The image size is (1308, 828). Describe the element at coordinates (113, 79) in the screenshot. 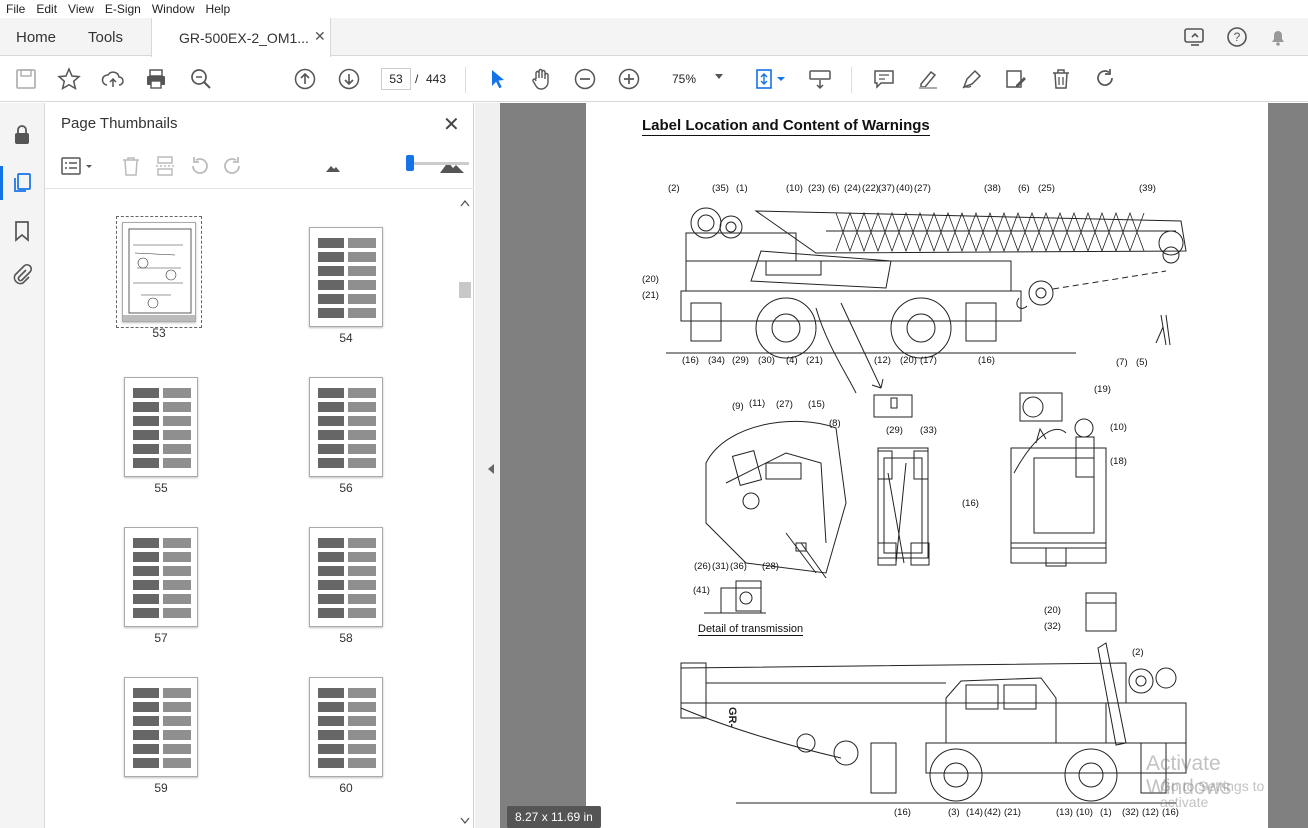

I see `upload-cloud-icon` at that location.